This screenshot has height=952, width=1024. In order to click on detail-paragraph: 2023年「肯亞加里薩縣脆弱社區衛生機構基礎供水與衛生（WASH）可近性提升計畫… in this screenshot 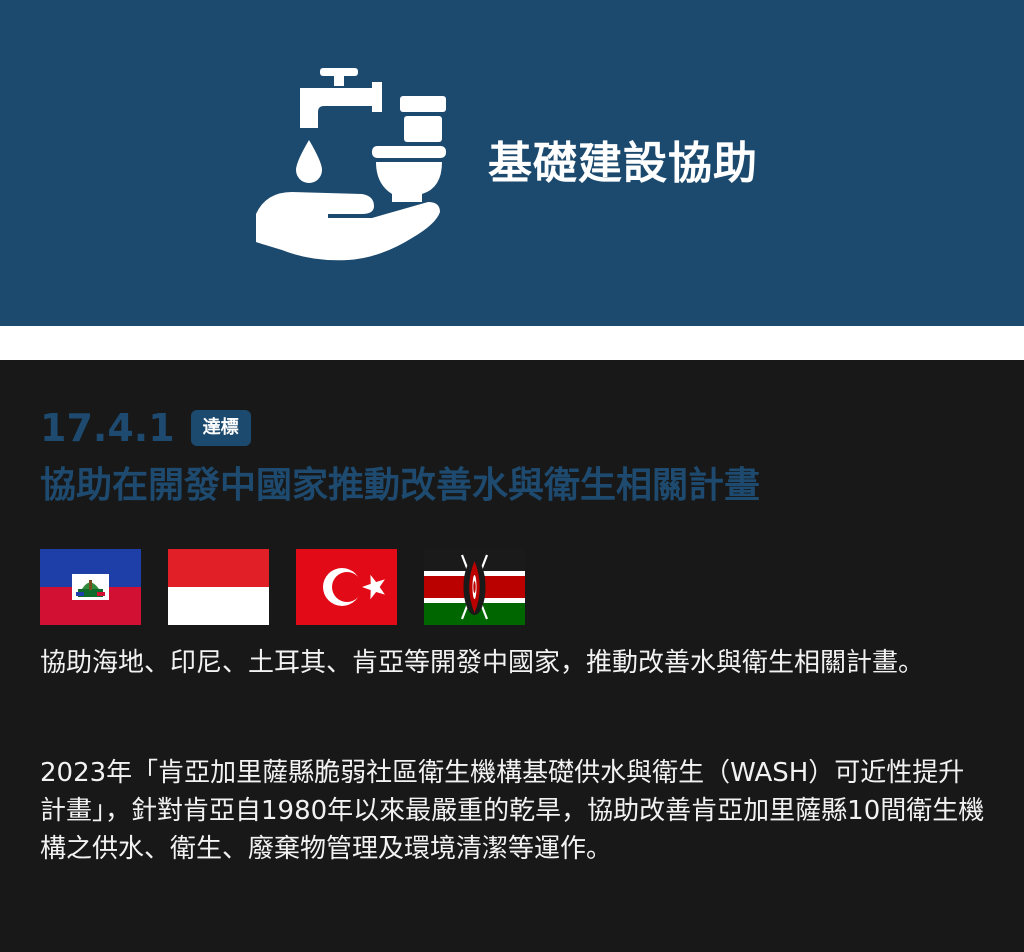, I will do `click(512, 811)`.